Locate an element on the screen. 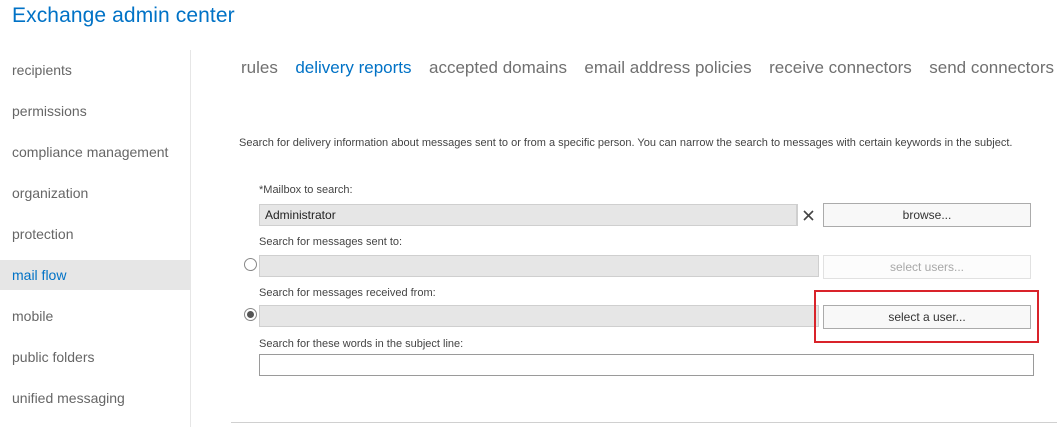  mailbox-label: *Mailbox to search: is located at coordinates (306, 190).